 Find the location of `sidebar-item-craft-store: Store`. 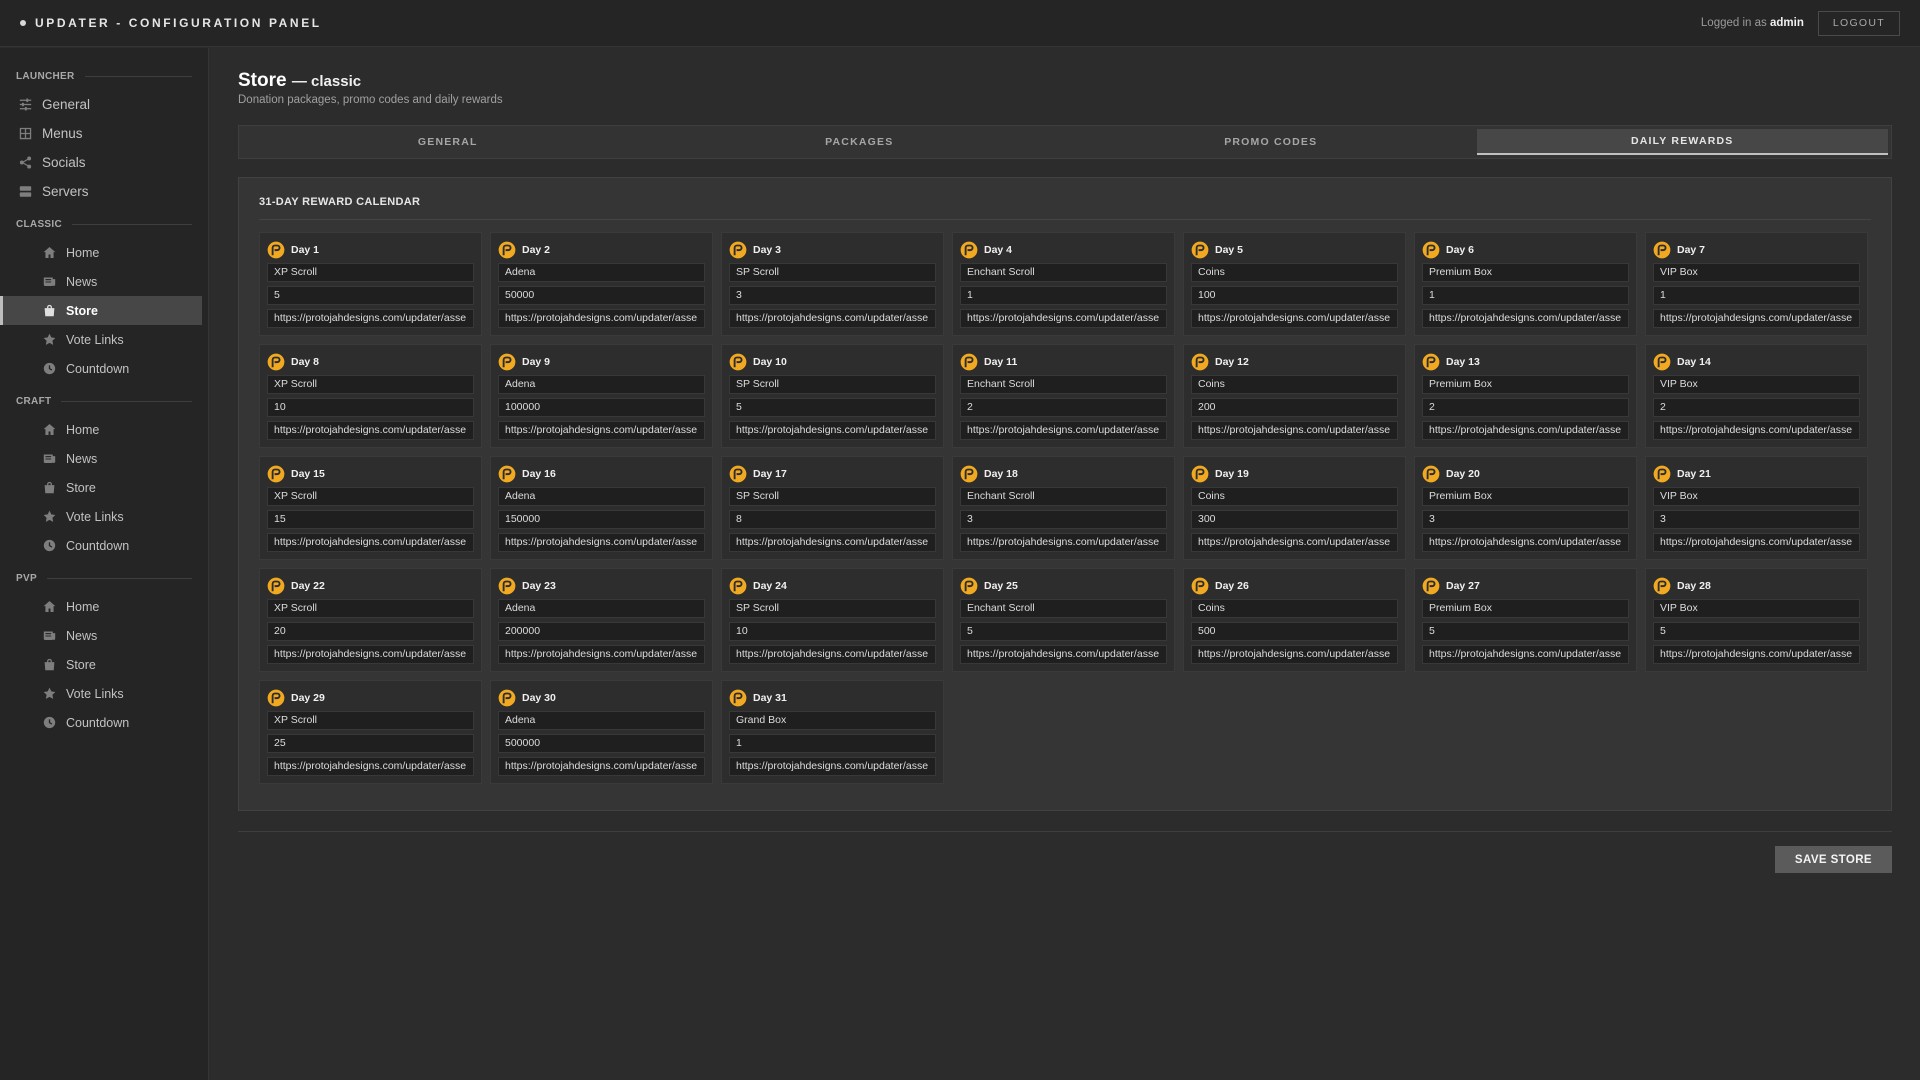

sidebar-item-craft-store: Store is located at coordinates (101, 487).